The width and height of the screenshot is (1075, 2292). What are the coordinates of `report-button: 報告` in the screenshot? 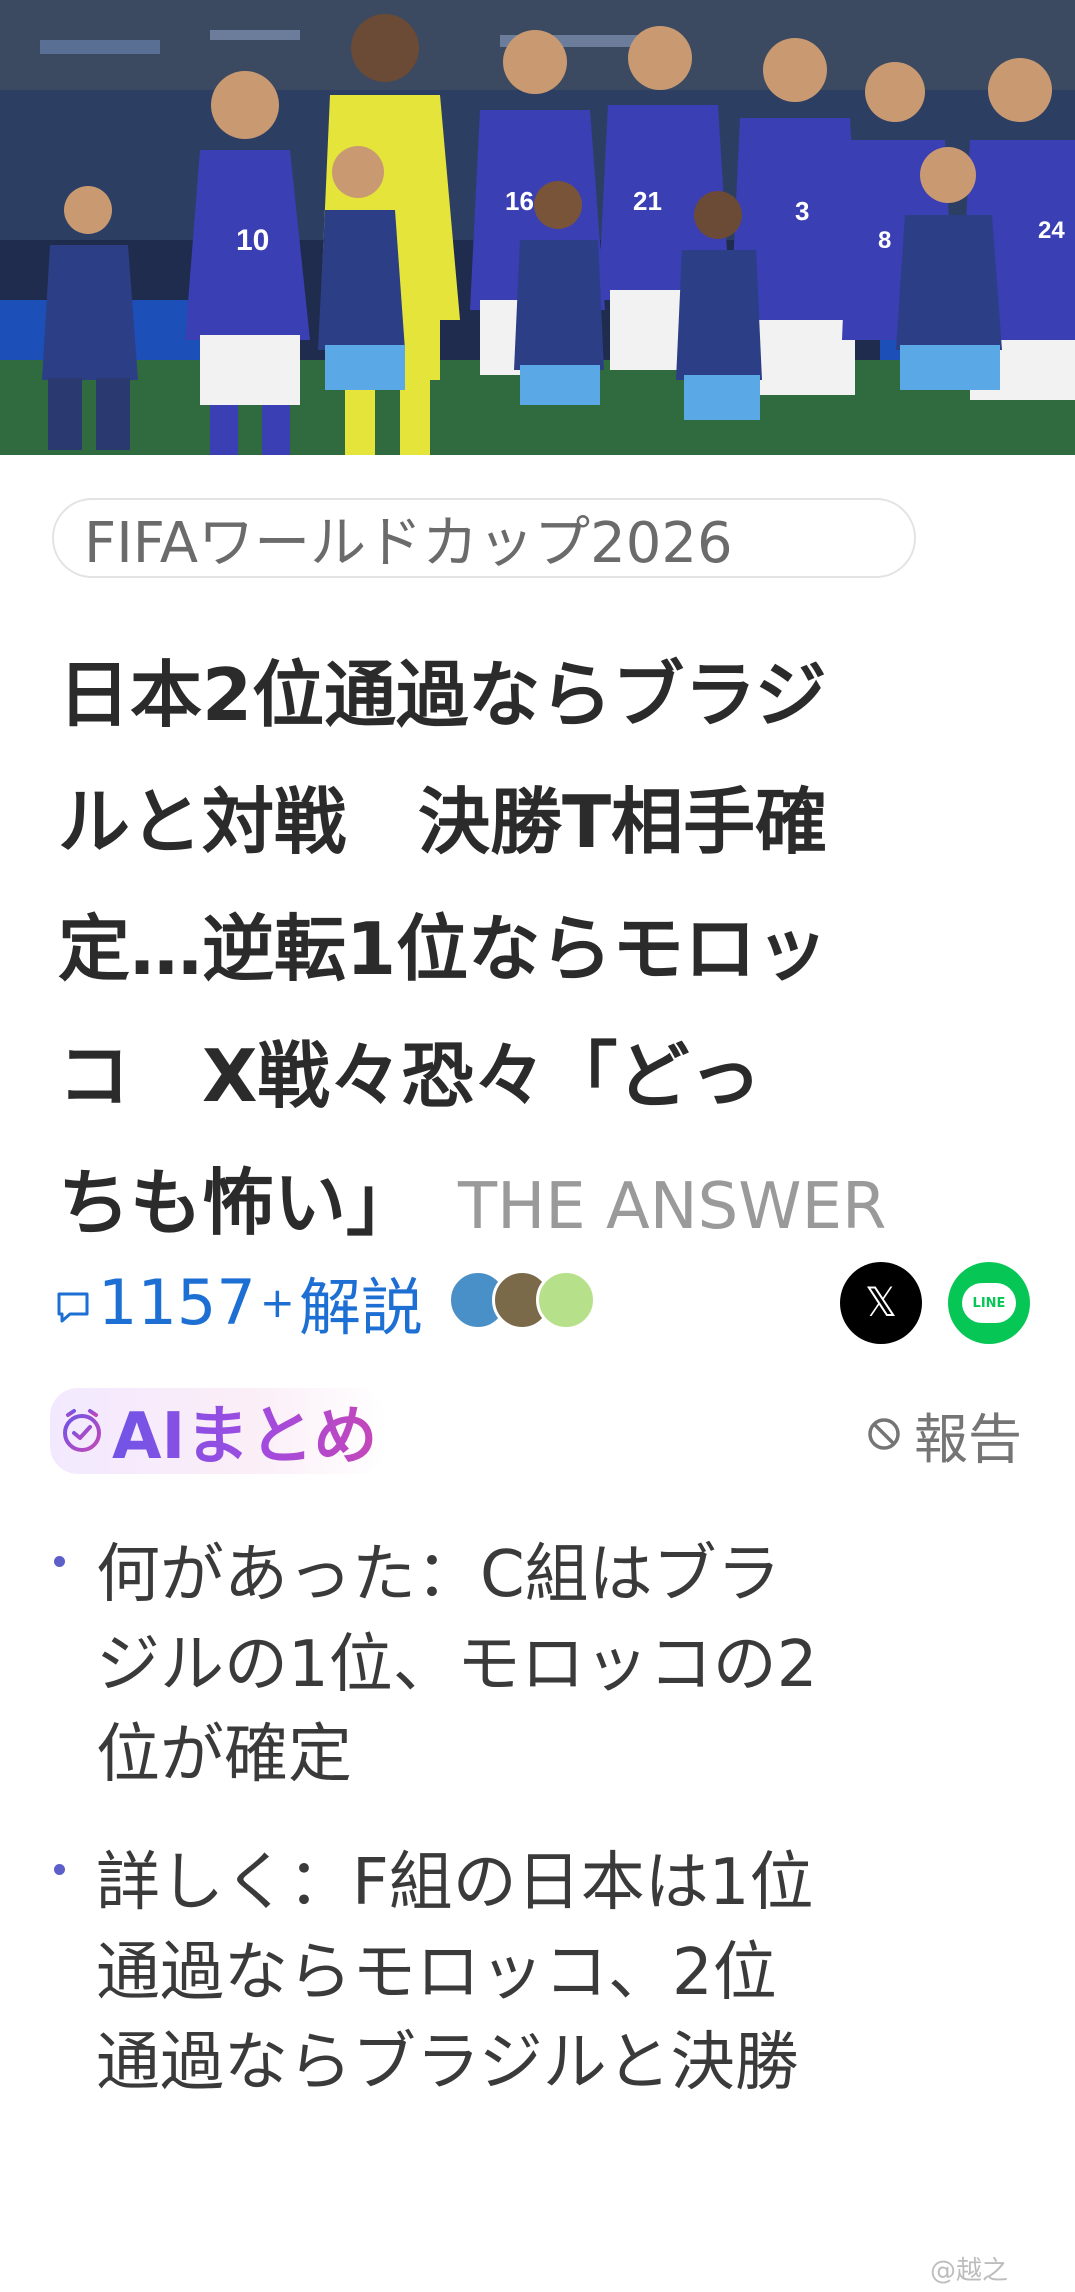 It's located at (944, 1434).